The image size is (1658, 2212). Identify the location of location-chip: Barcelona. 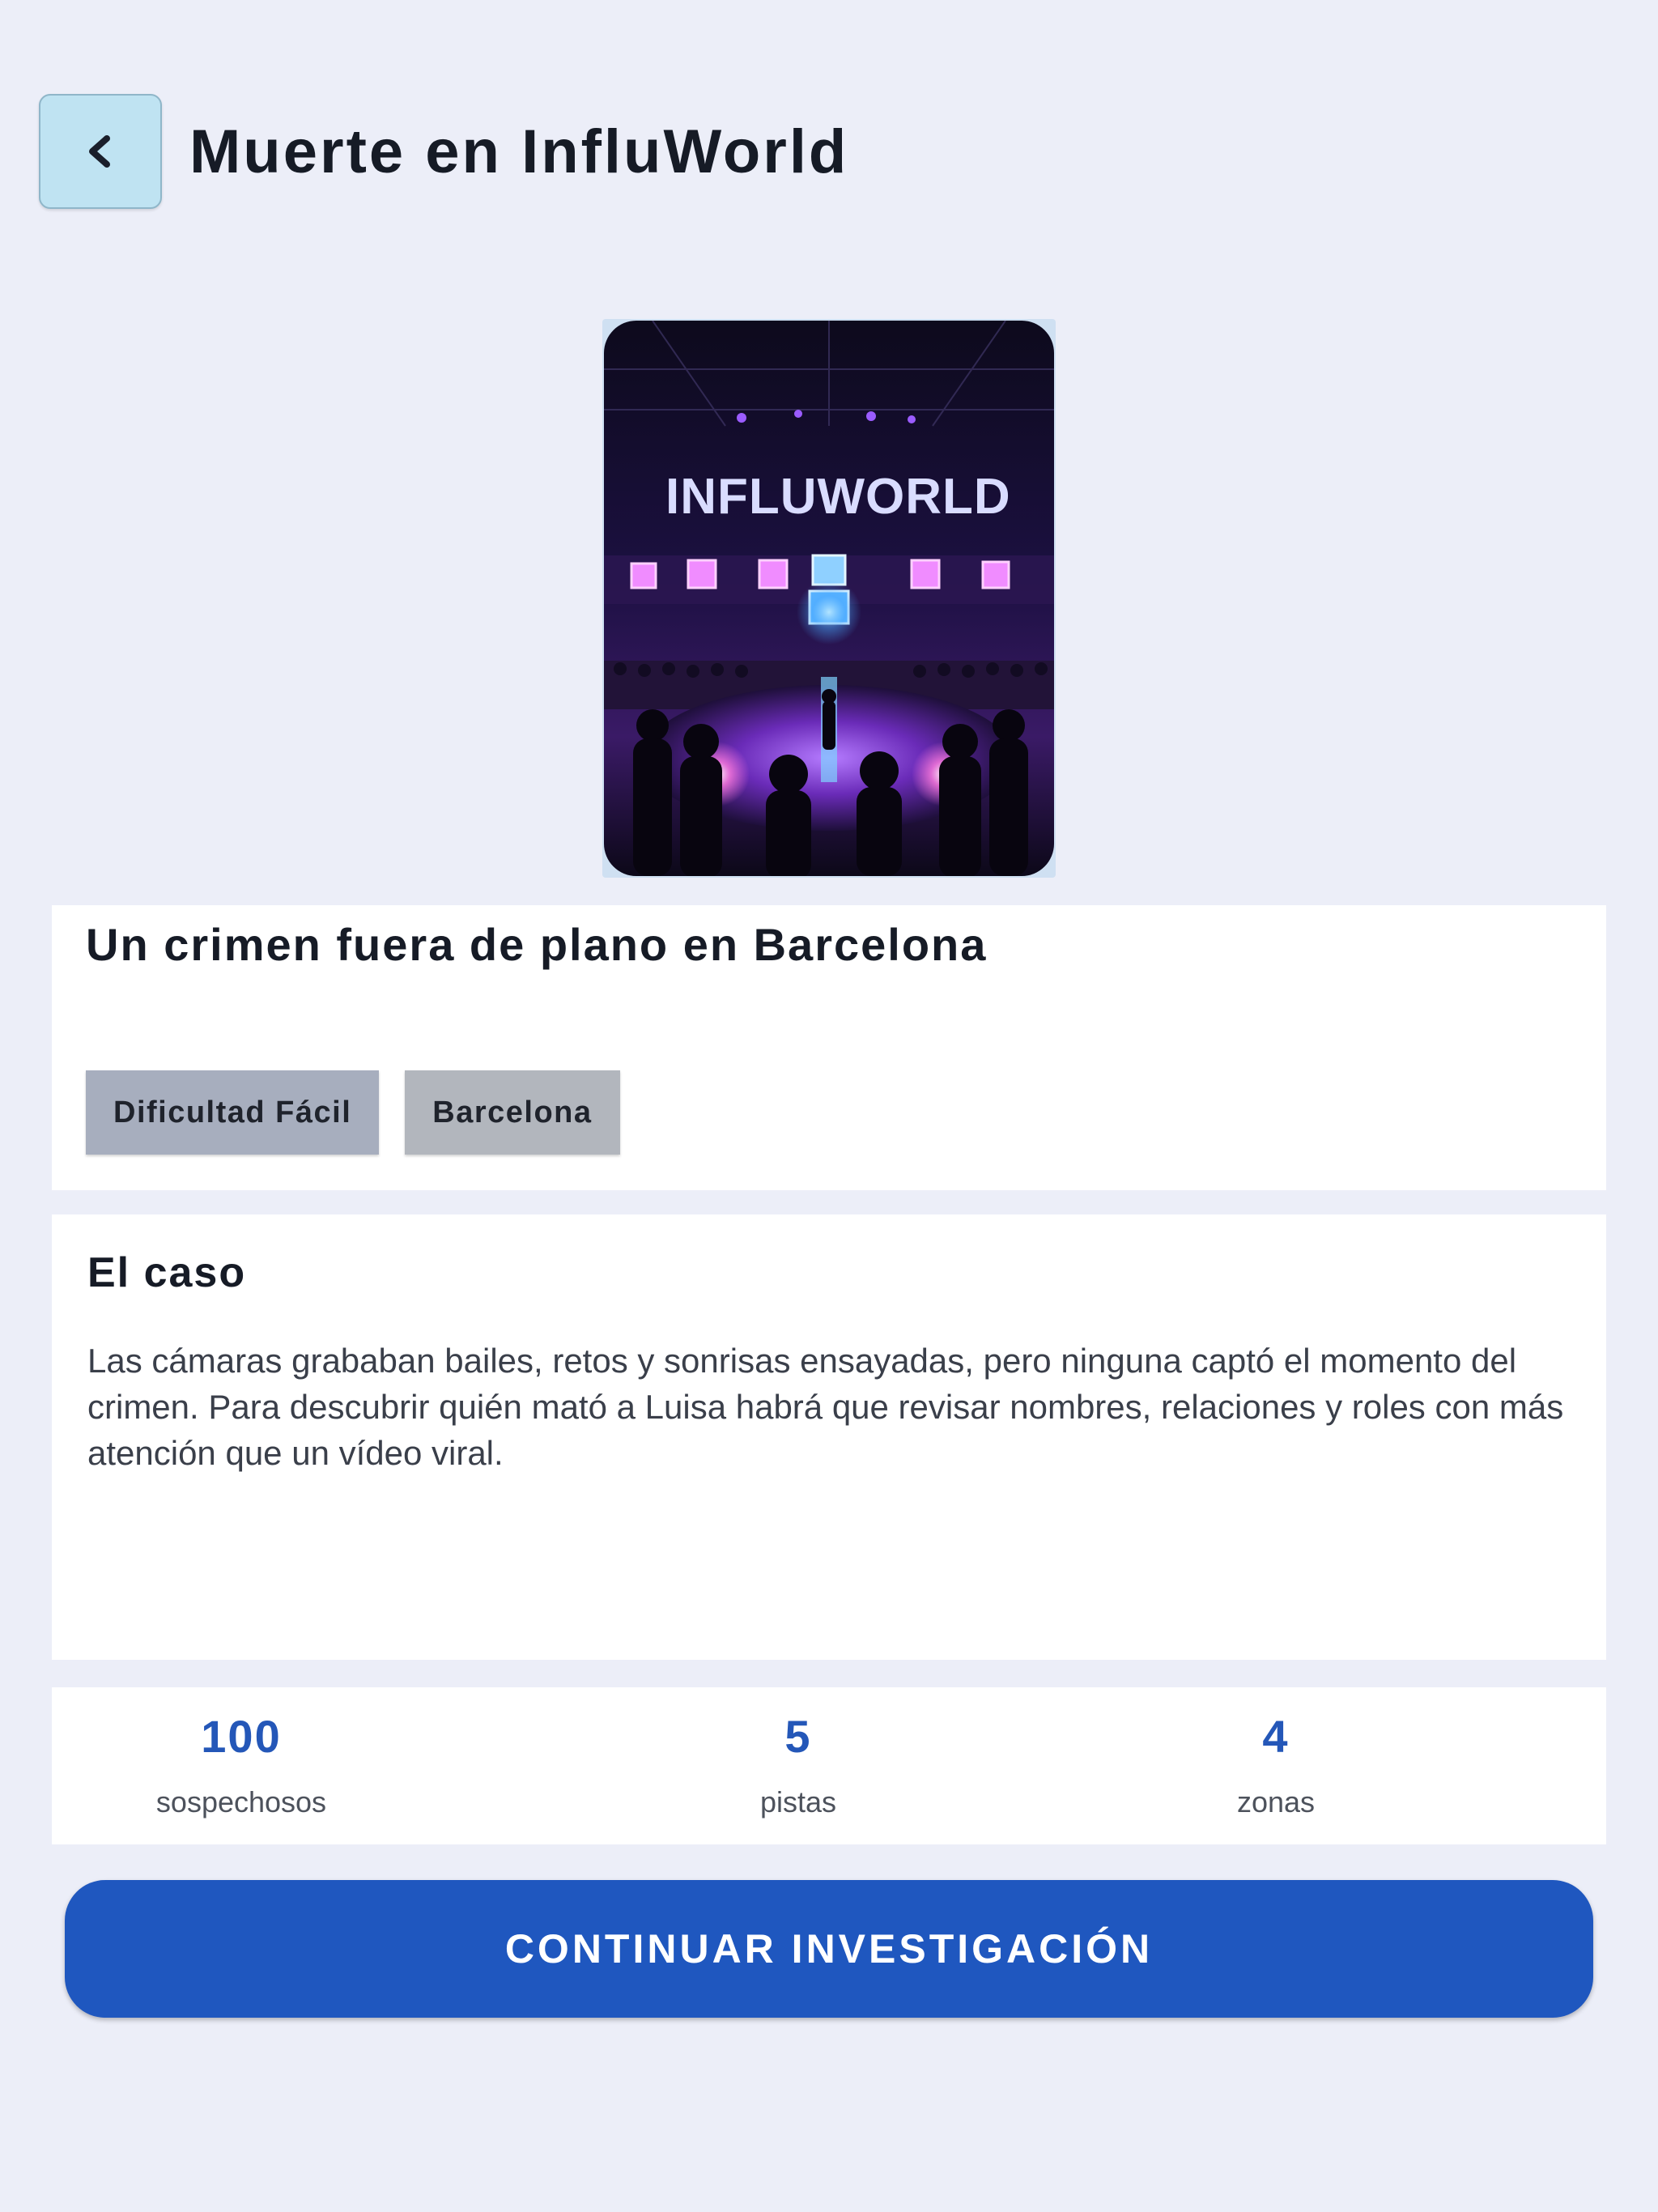
(512, 1112).